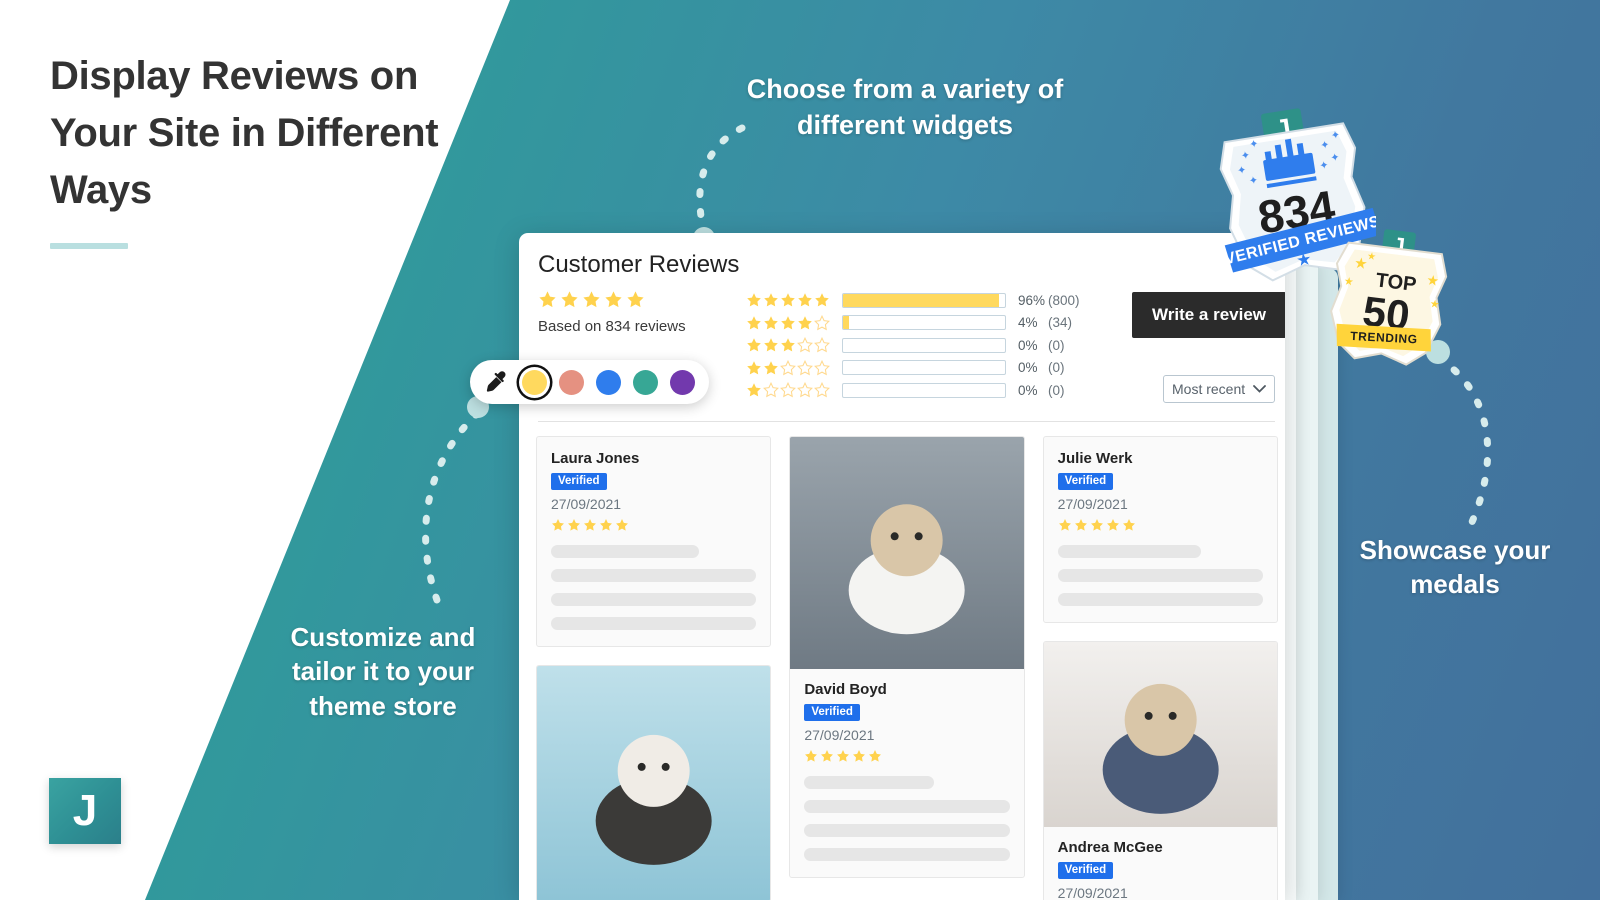 This screenshot has height=900, width=1600. I want to click on reviewer-name: Andrea McGee, so click(1110, 847).